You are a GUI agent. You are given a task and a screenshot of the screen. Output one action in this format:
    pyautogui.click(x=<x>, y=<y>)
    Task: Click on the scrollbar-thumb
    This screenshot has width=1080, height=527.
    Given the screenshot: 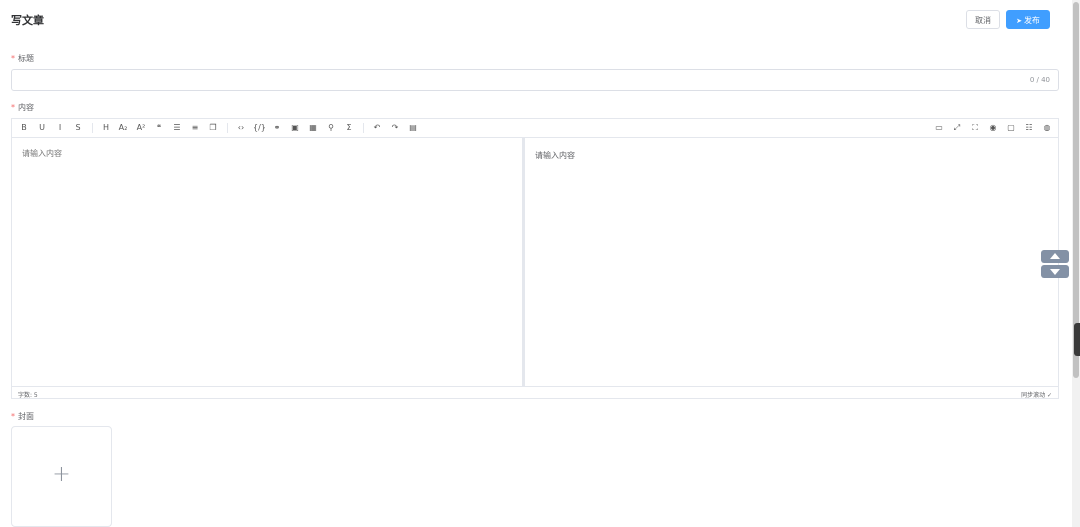 What is the action you would take?
    pyautogui.click(x=1076, y=190)
    